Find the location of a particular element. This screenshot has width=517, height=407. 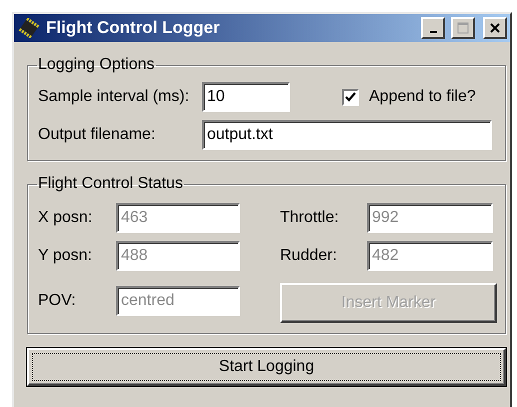

minimize-icon is located at coordinates (433, 32).